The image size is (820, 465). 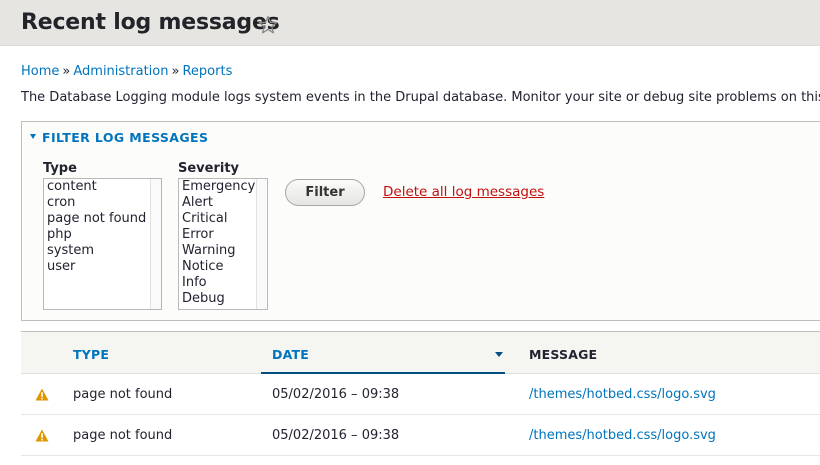 I want to click on select-option: cron, so click(x=102, y=203).